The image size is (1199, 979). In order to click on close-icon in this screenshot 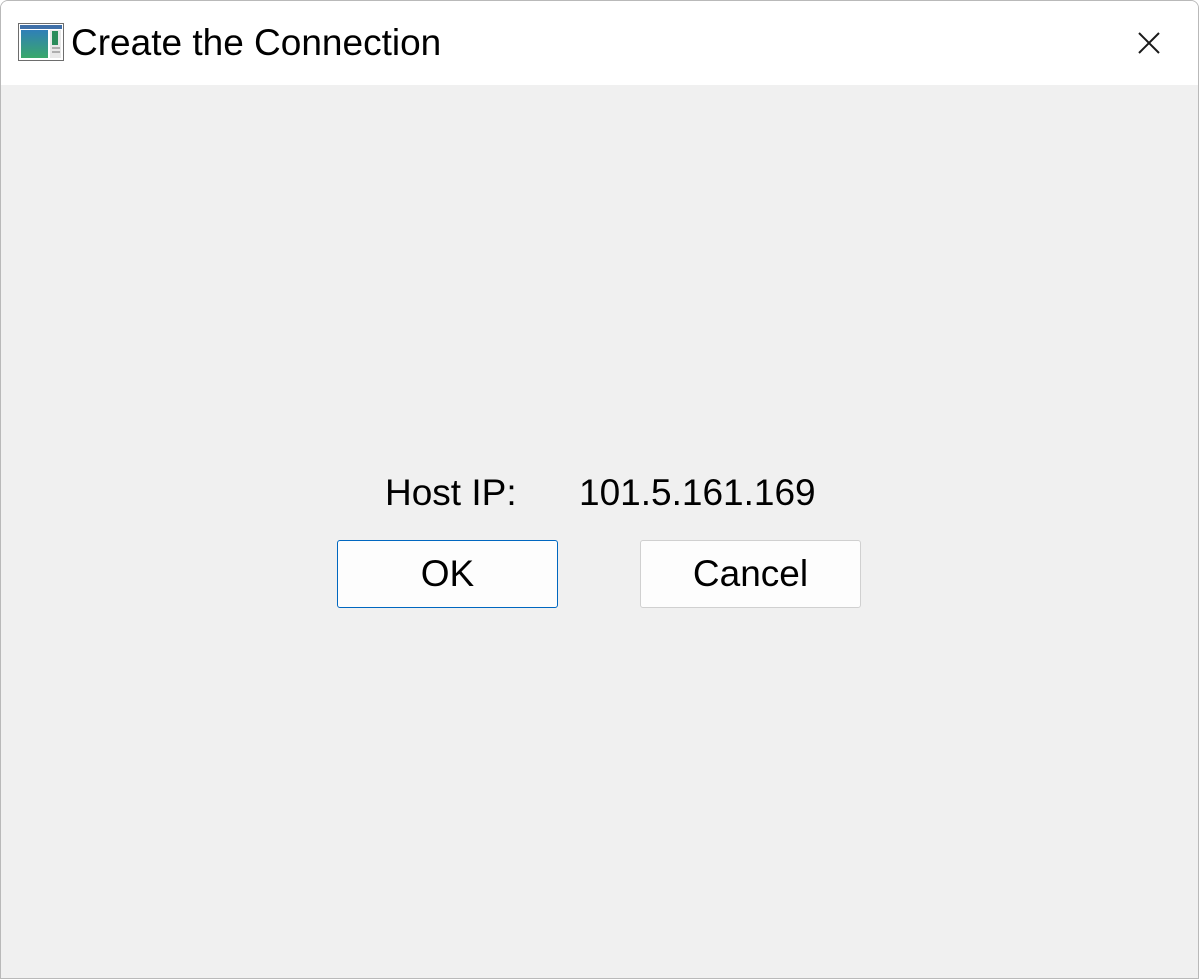, I will do `click(1149, 43)`.